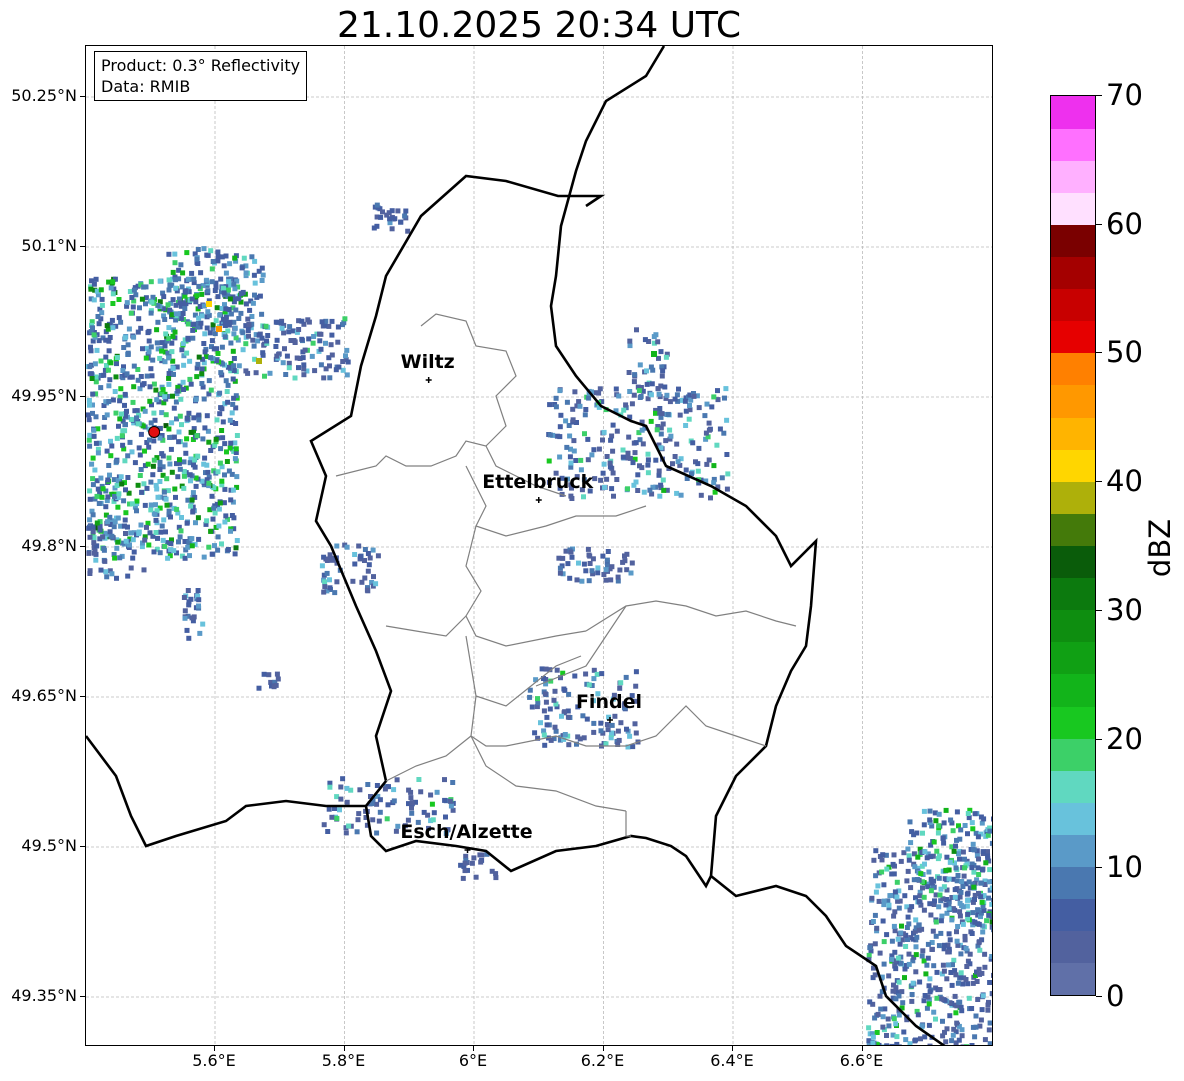  I want to click on radar-site-marker, so click(154, 432).